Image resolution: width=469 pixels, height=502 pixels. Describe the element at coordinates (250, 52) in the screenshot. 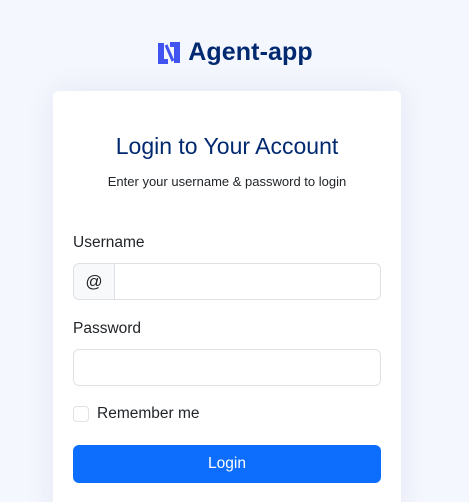

I see `brand-name: Agent-app` at that location.